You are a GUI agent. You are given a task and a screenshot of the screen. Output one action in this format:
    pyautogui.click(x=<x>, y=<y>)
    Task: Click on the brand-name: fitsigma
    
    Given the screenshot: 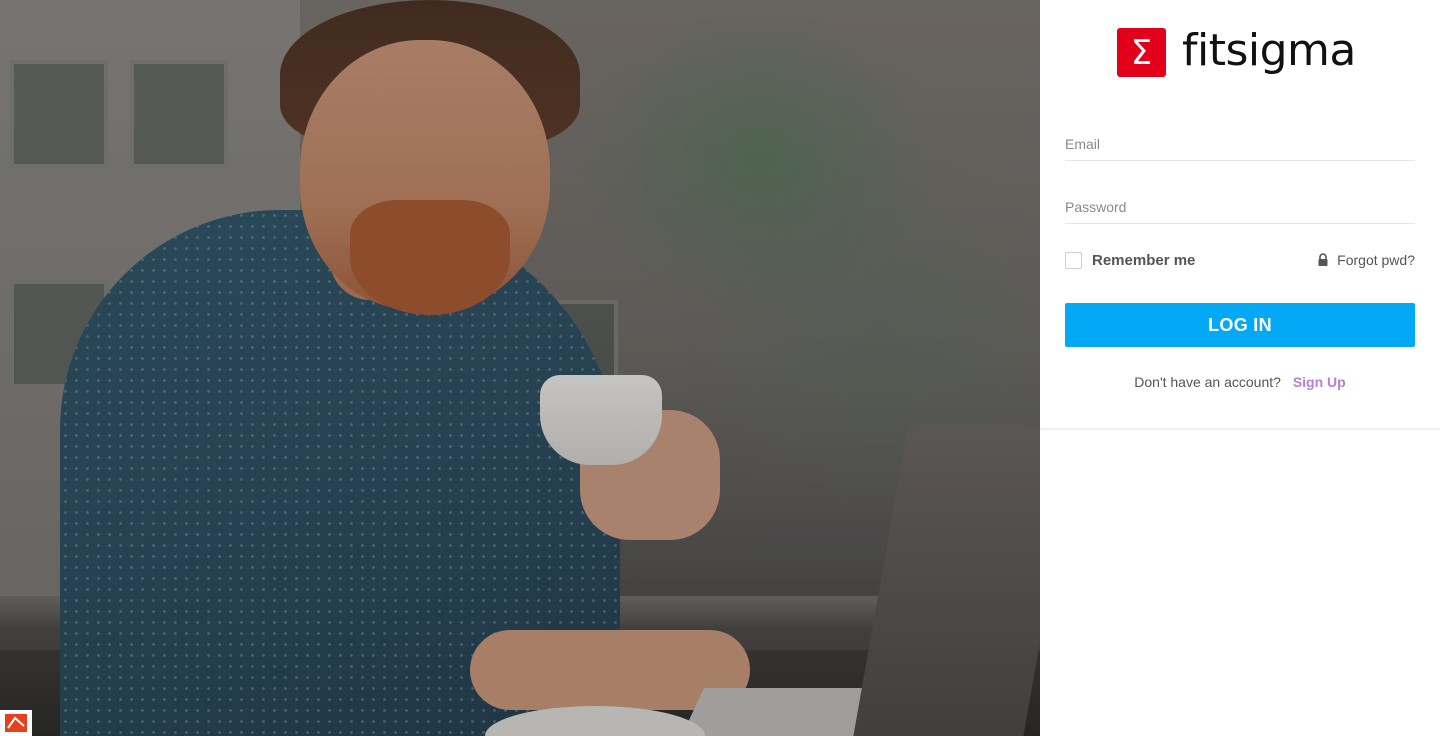 What is the action you would take?
    pyautogui.click(x=1269, y=50)
    